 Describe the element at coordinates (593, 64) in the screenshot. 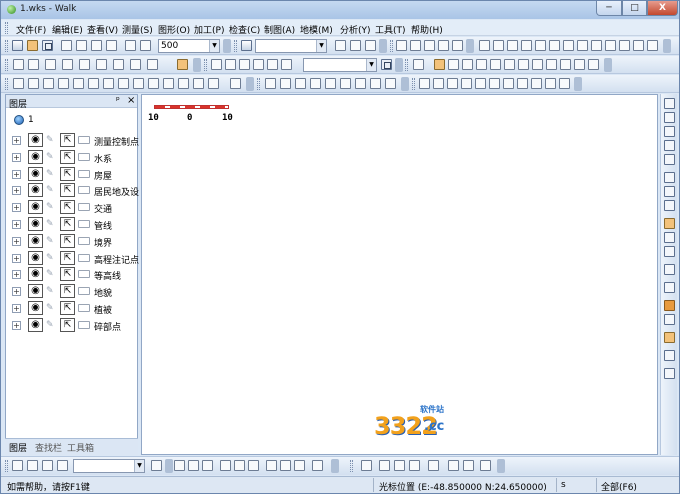

I see `hatch-icon` at that location.